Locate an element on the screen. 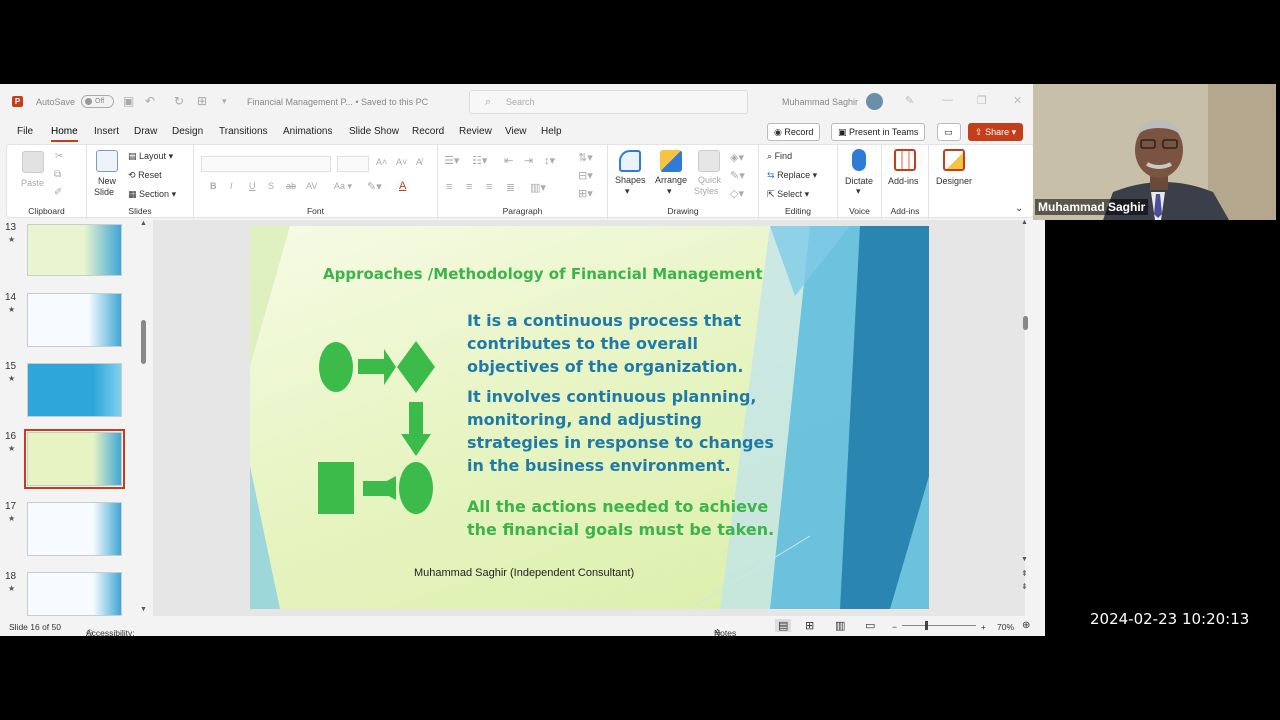  slide-sorter-icon: ⊞ is located at coordinates (809, 625).